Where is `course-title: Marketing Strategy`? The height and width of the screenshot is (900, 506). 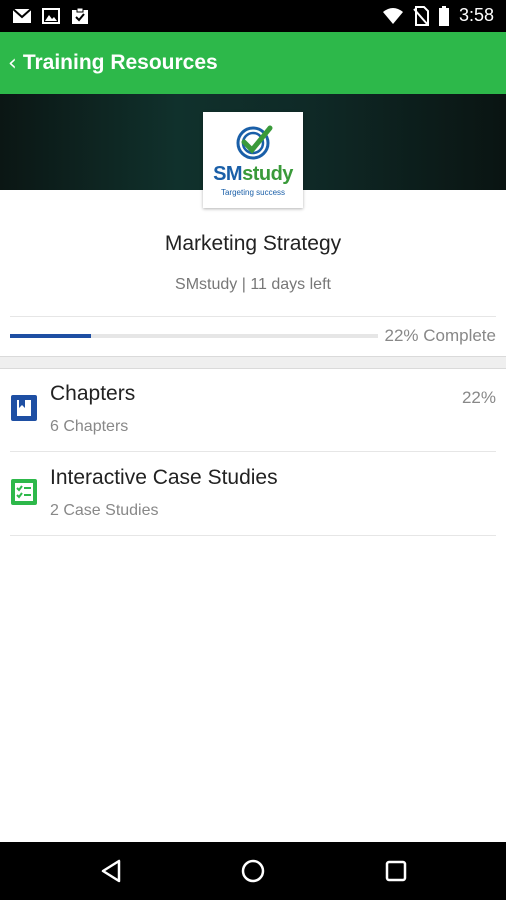 course-title: Marketing Strategy is located at coordinates (253, 243).